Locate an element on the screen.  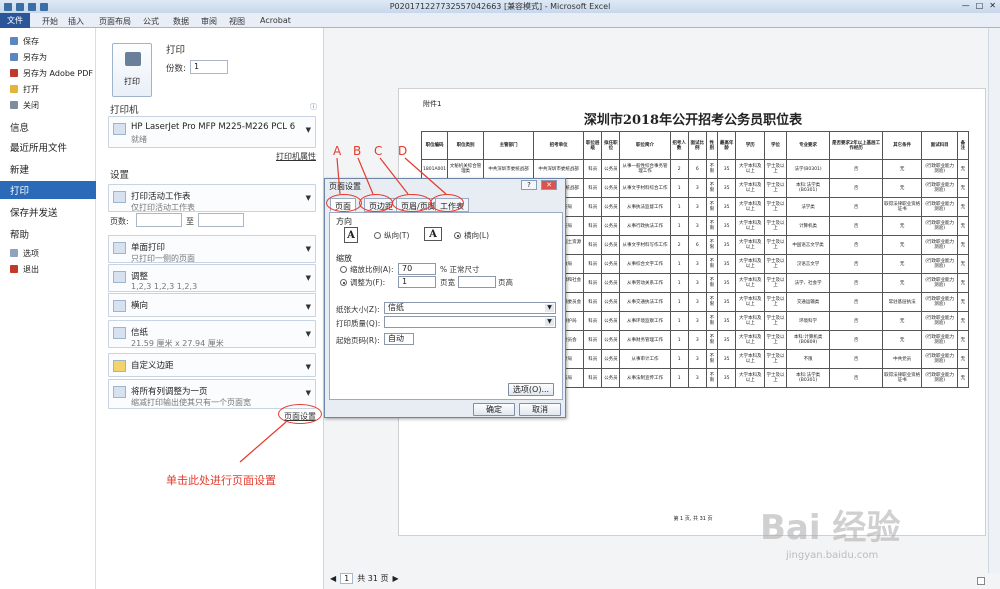
baidu-watermark: Bai 经验 is located at coordinates (830, 528).